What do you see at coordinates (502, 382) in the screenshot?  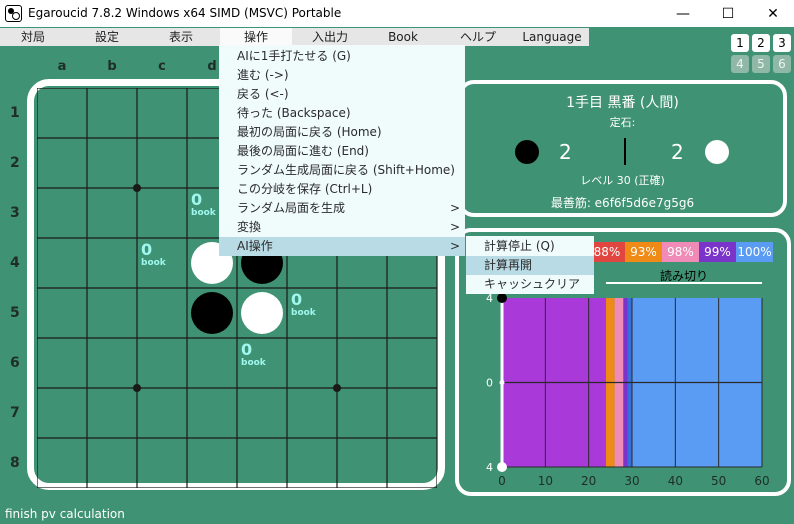 I see `eval-point` at bounding box center [502, 382].